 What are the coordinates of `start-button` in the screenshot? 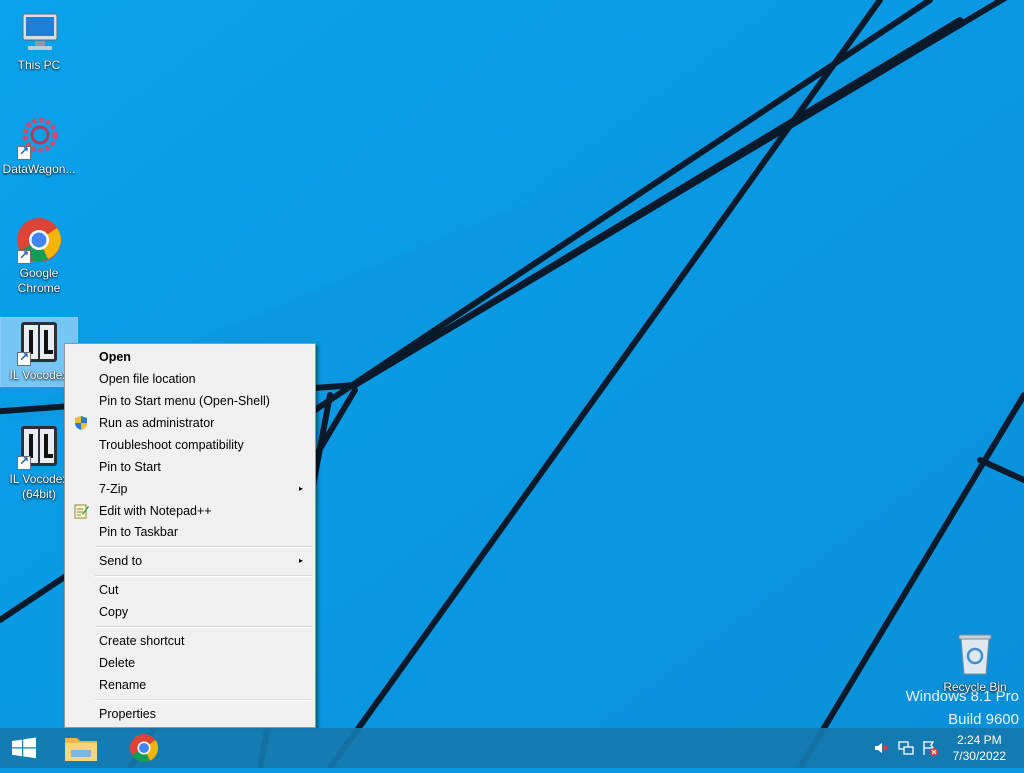 It's located at (24, 748).